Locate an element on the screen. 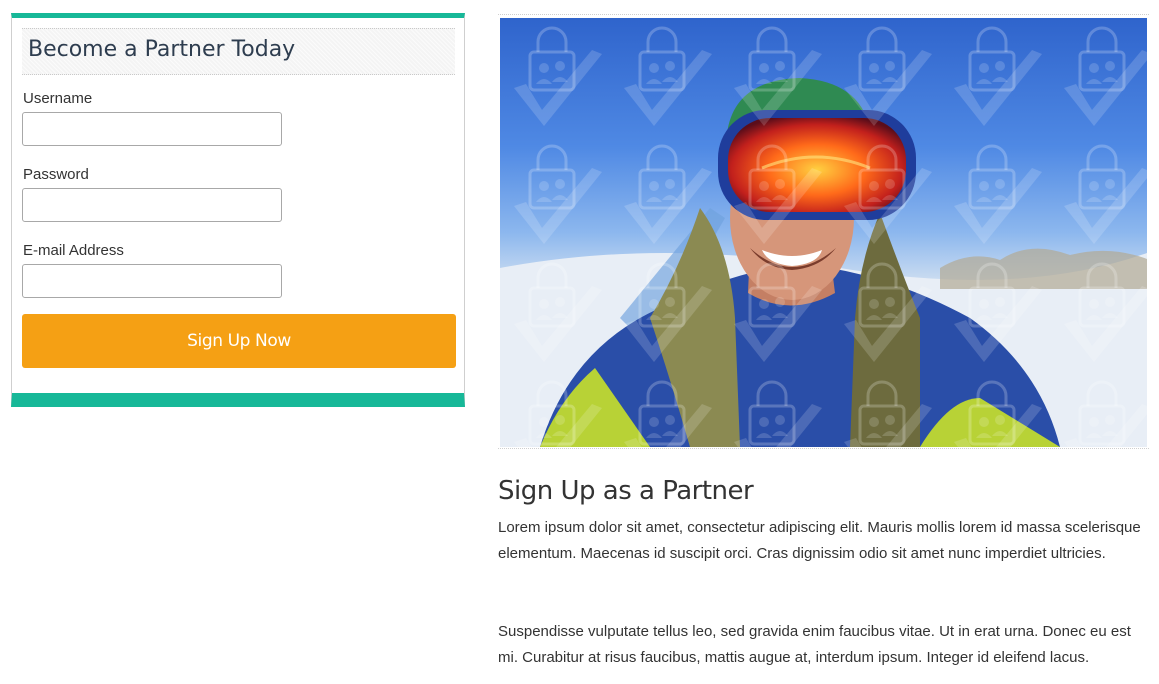  sign-up-now-button: Sign Up Now is located at coordinates (239, 341).